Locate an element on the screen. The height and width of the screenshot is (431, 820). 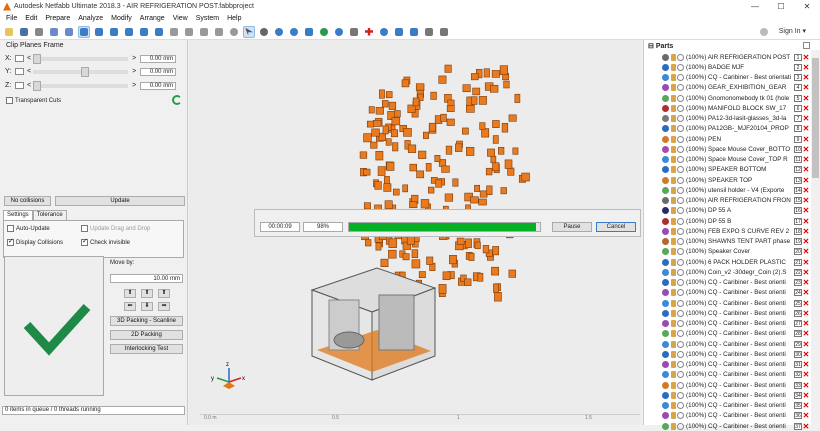
zoom-fit-icon is located at coordinates (174, 32).